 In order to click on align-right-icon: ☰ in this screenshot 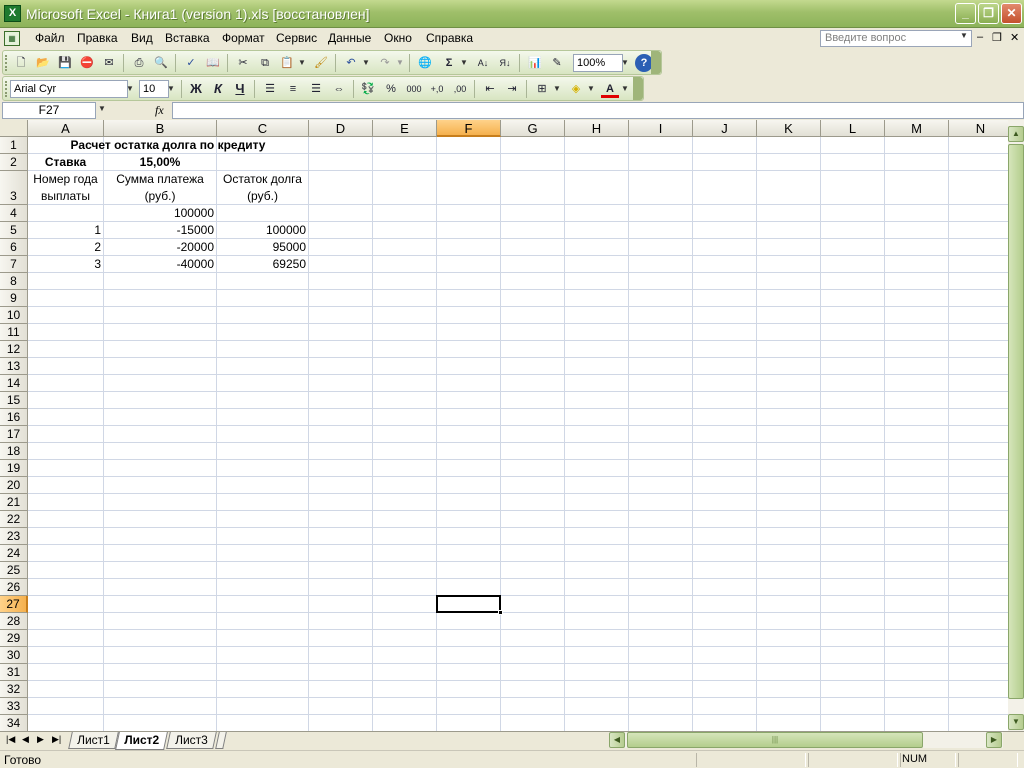, I will do `click(316, 89)`.